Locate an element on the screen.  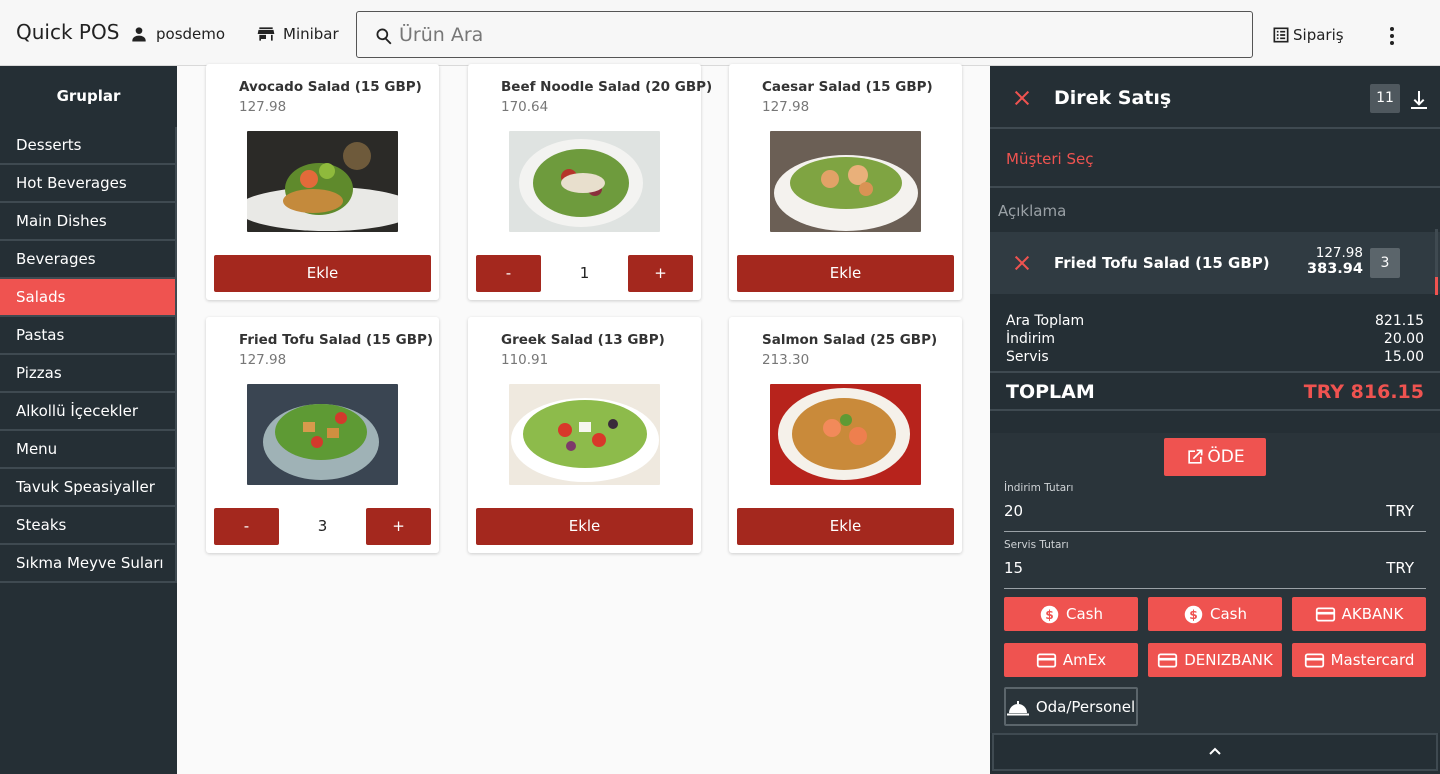
payment-denizbank-button: DENIZBANK is located at coordinates (1215, 660).